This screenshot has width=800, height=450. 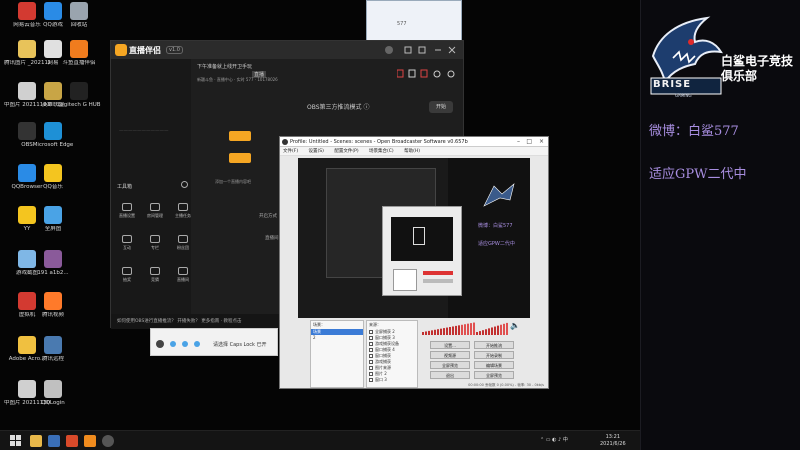 What do you see at coordinates (54, 441) in the screenshot?
I see `calculator-icon` at bounding box center [54, 441].